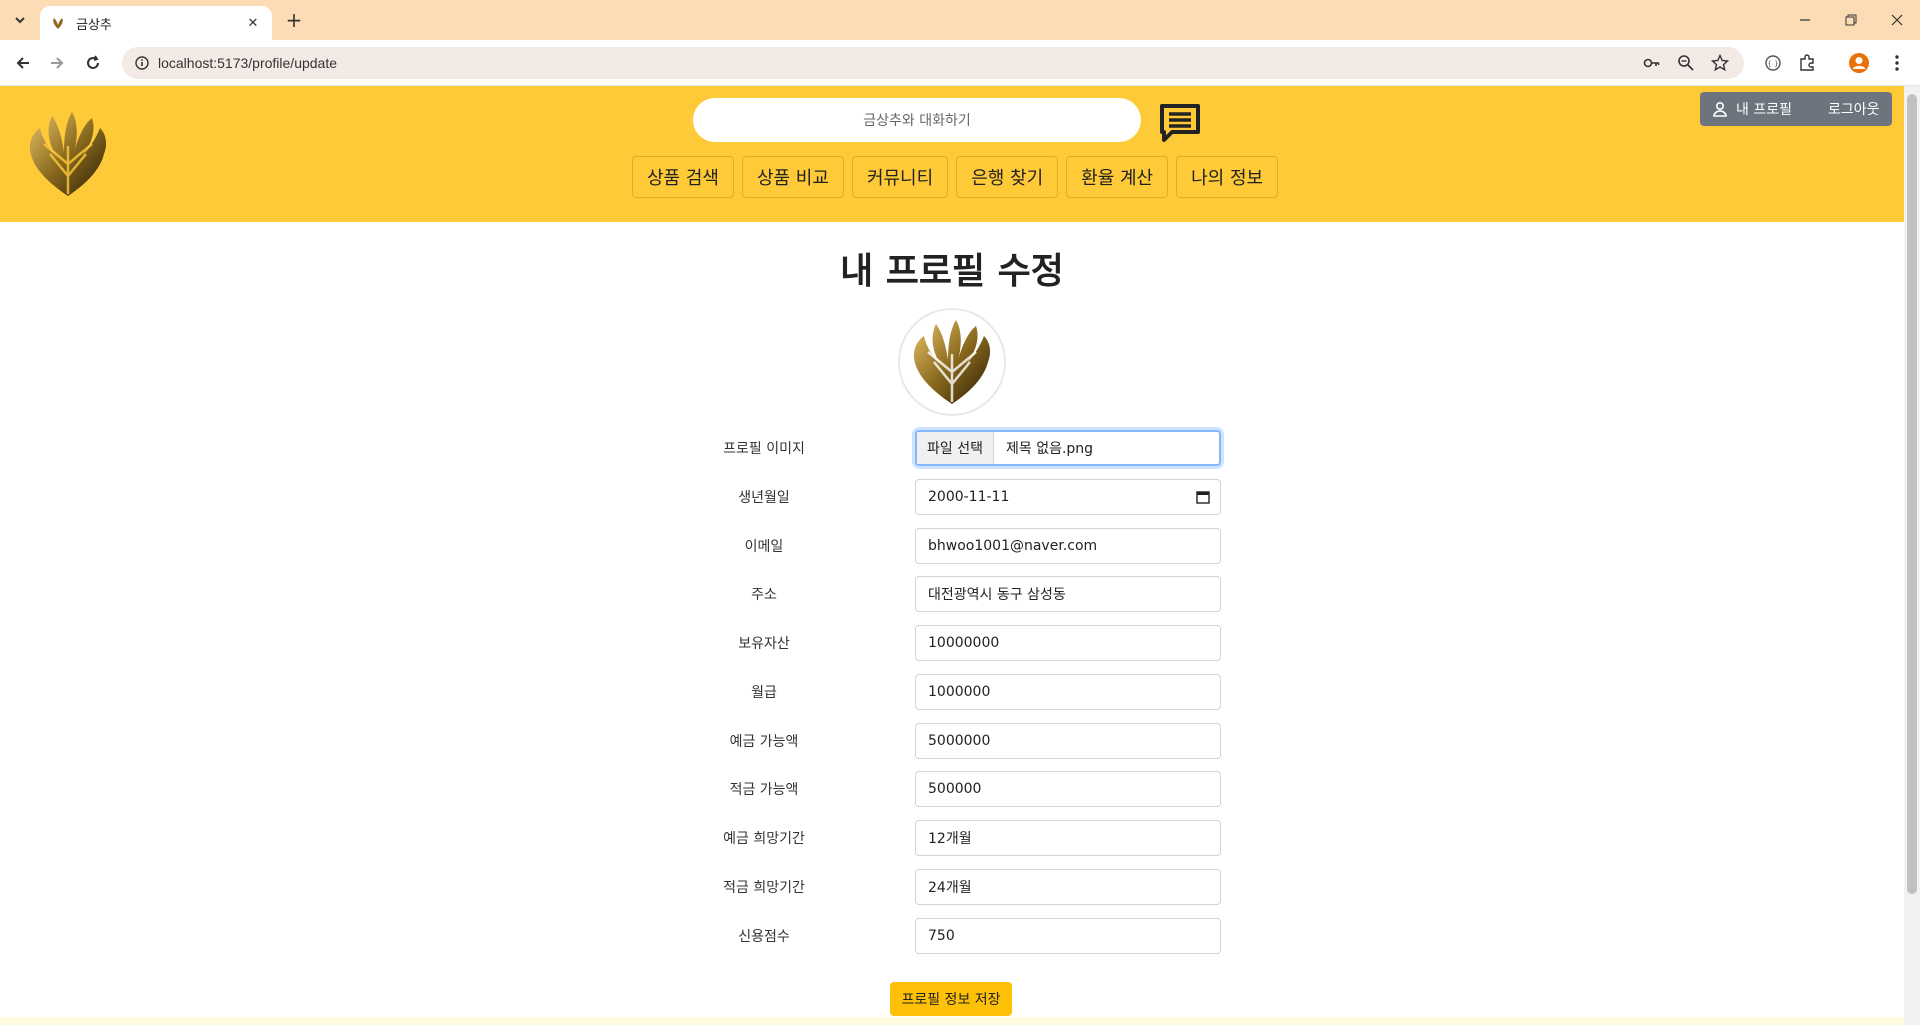 The width and height of the screenshot is (1920, 1025). Describe the element at coordinates (294, 20) in the screenshot. I see `new-tab-plus-icon: +` at that location.